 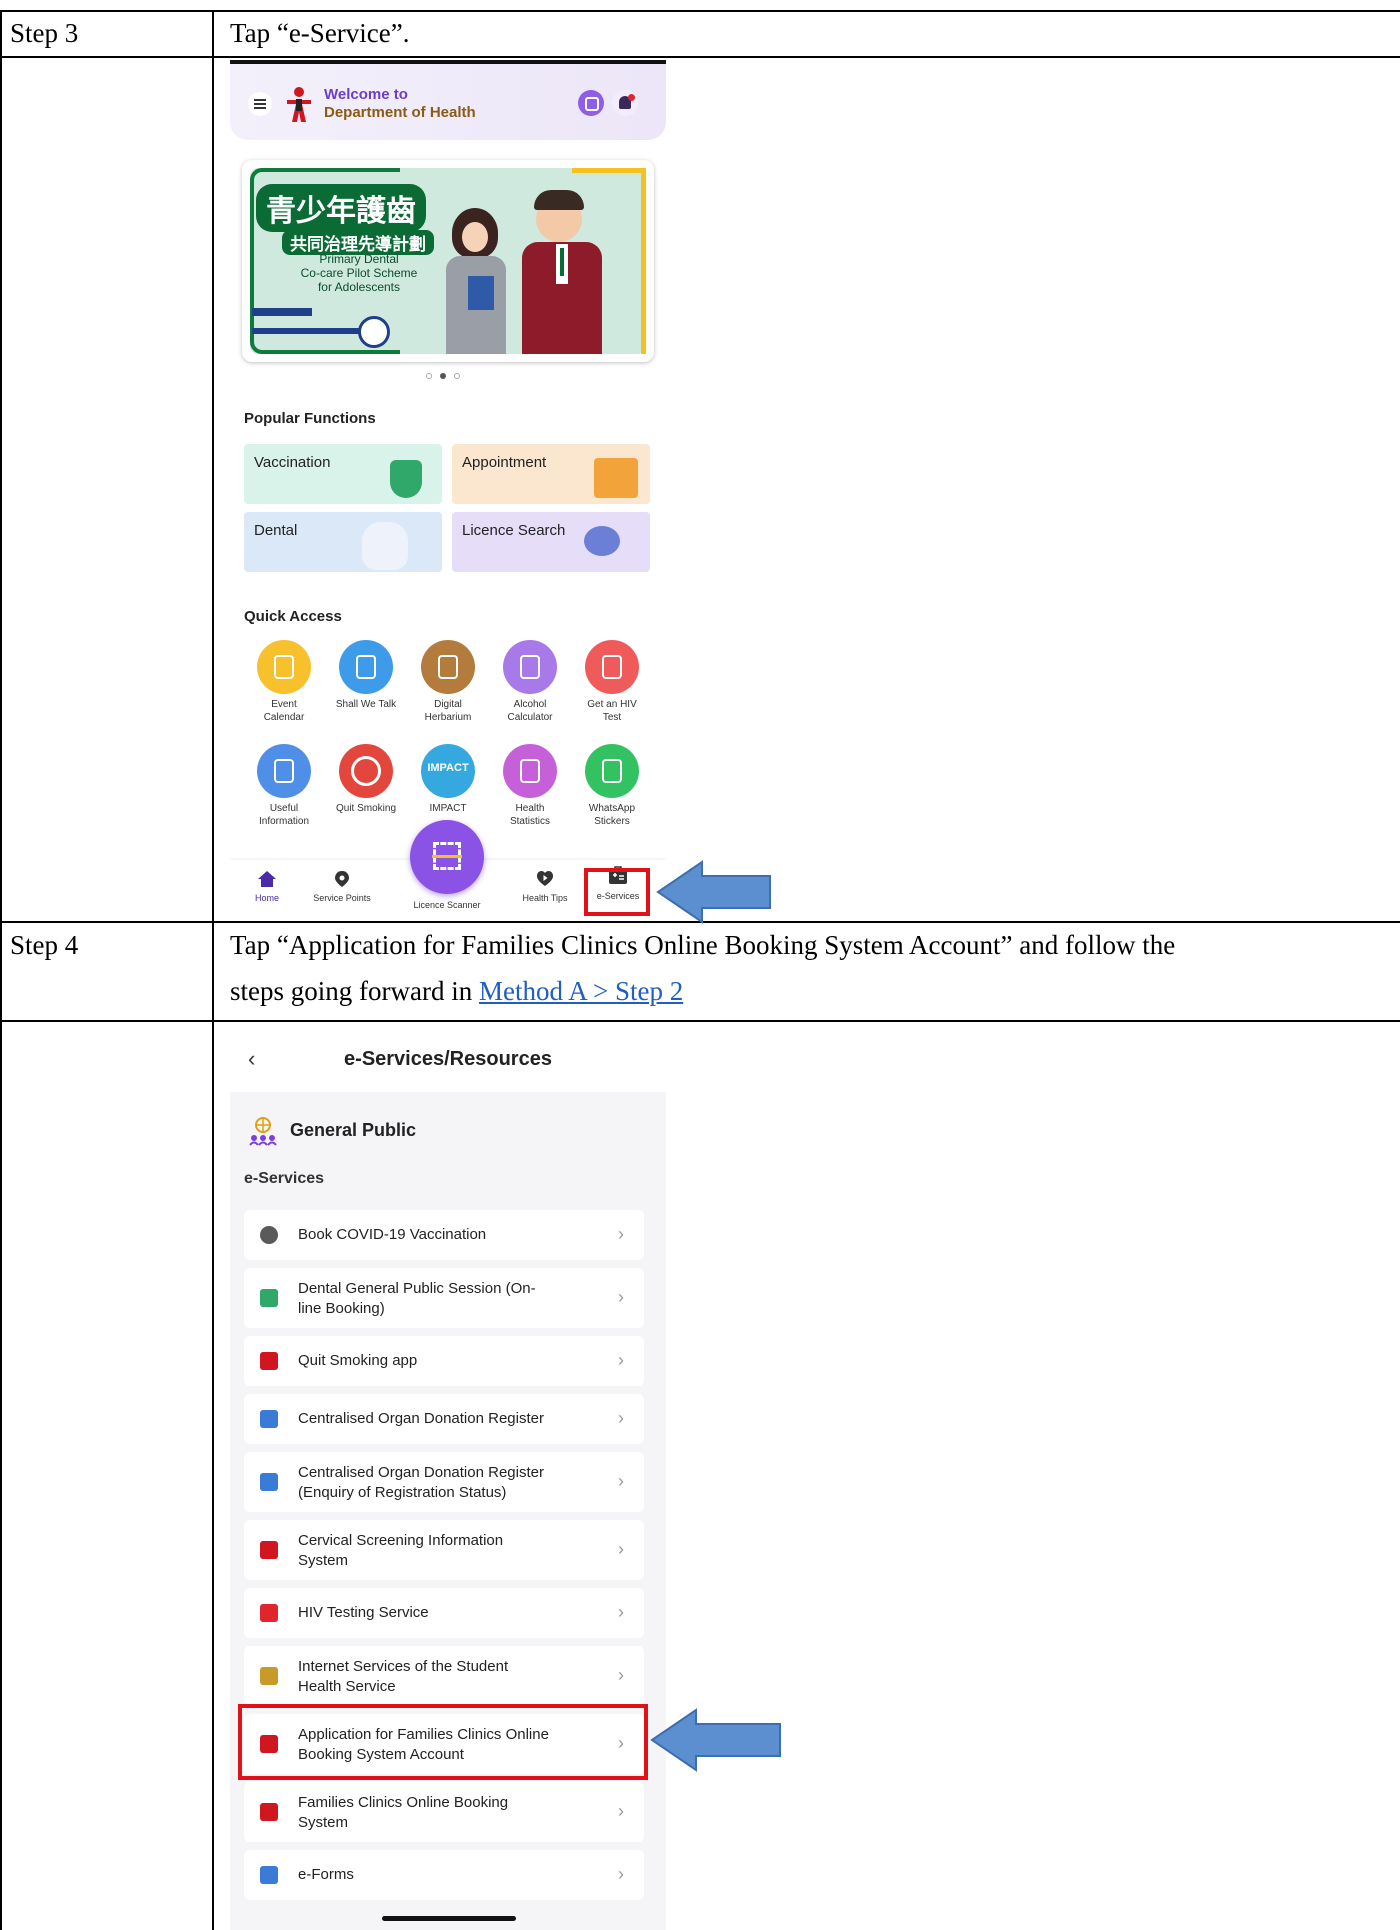 What do you see at coordinates (421, 1472) in the screenshot?
I see `e-service-item-line1: Centralised Organ Donation Register` at bounding box center [421, 1472].